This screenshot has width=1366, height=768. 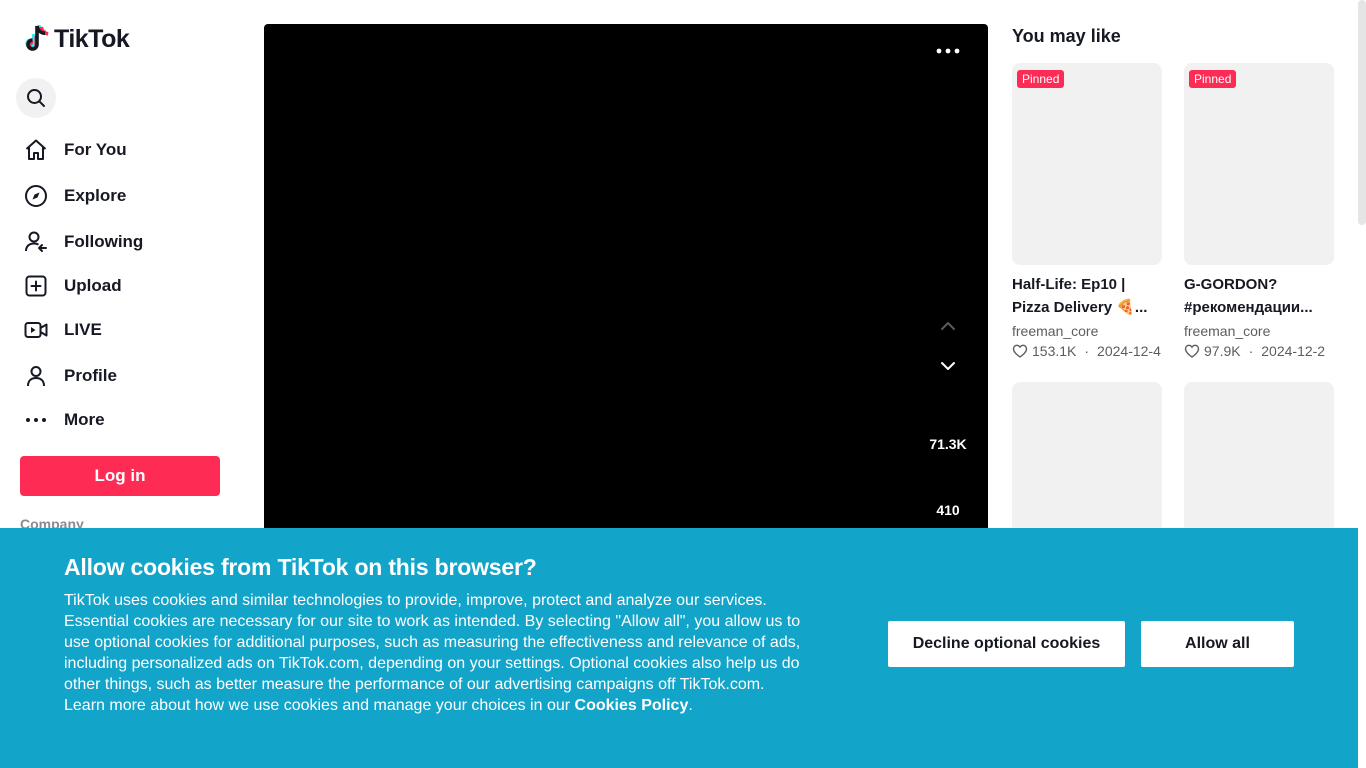 I want to click on upload-icon, so click(x=36, y=286).